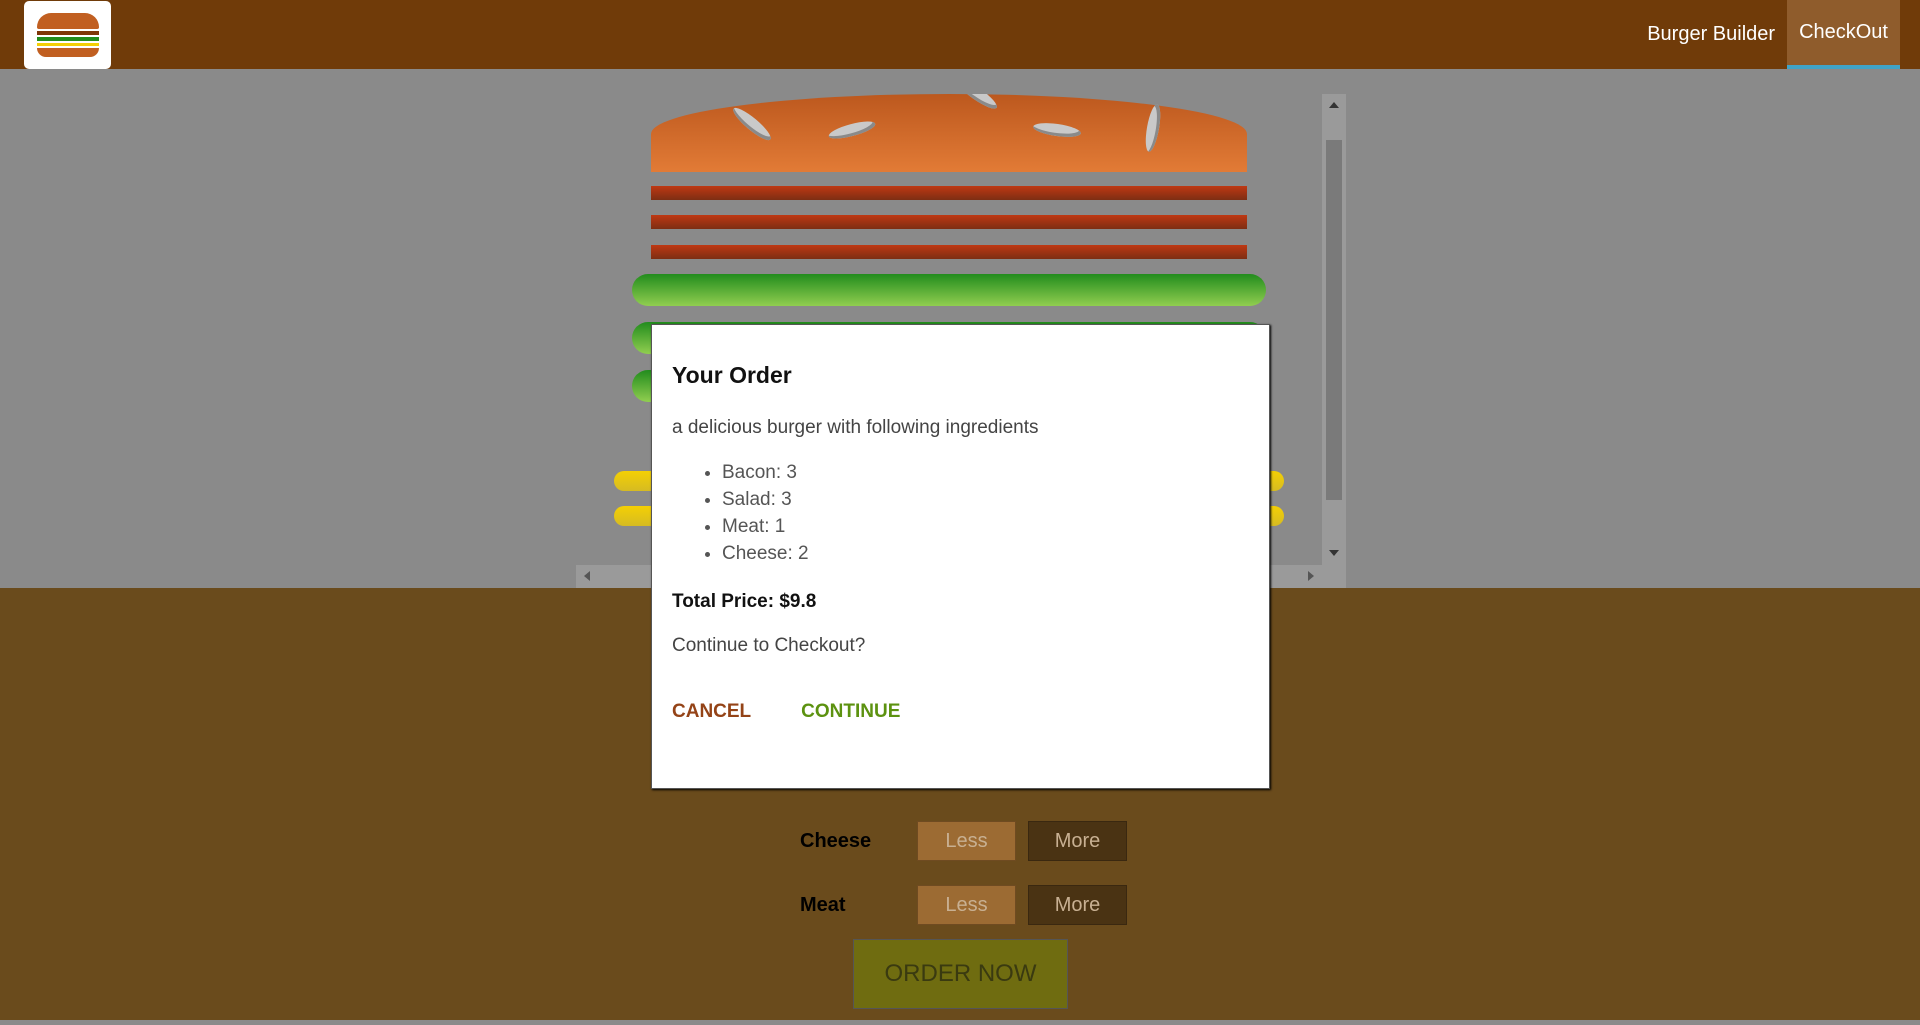  I want to click on modal-title: Your Order, so click(732, 375).